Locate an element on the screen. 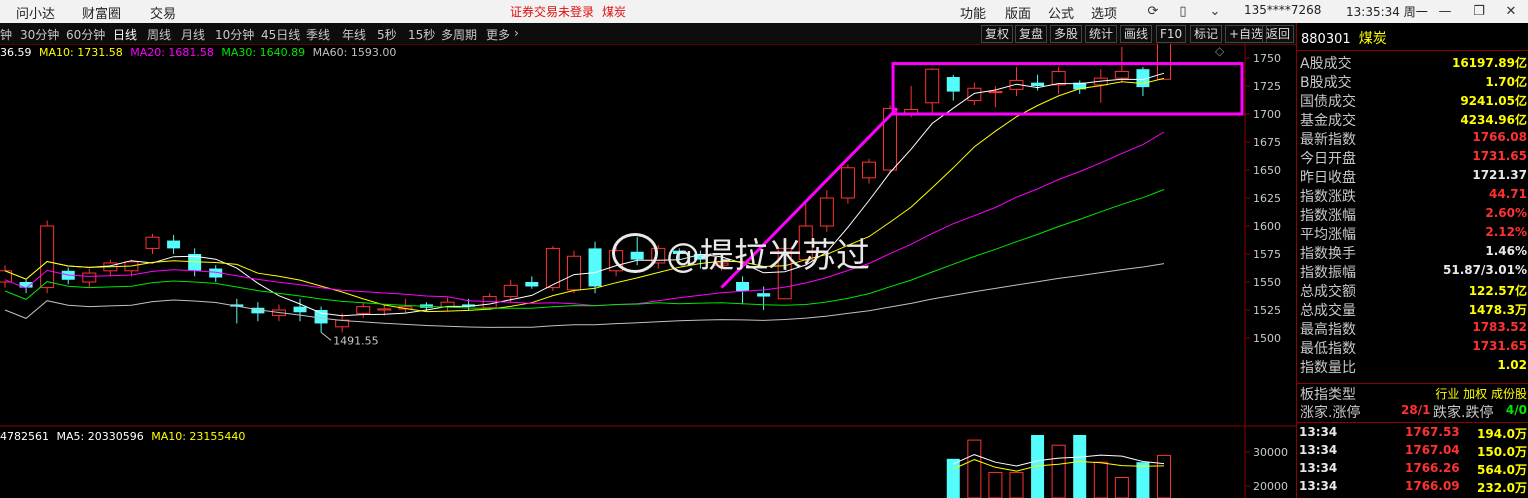  tf-yearly: 年线 is located at coordinates (354, 34).